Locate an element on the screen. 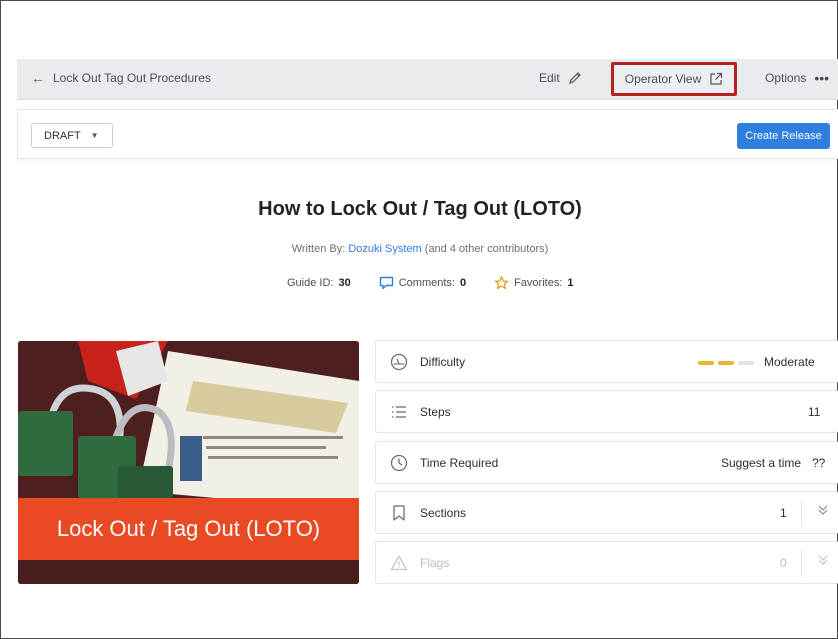 The height and width of the screenshot is (639, 838). written-by-label: Written By: is located at coordinates (318, 249).